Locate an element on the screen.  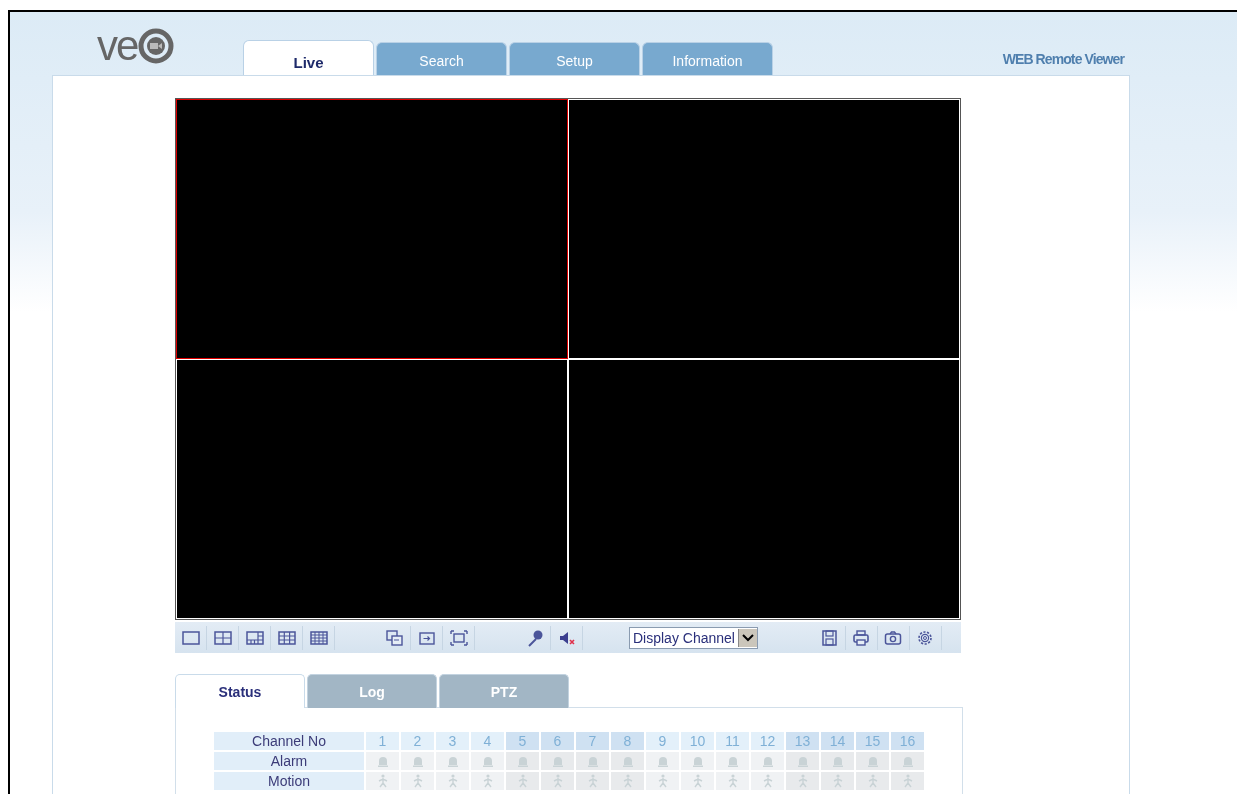
panel-tab: Status is located at coordinates (240, 691).